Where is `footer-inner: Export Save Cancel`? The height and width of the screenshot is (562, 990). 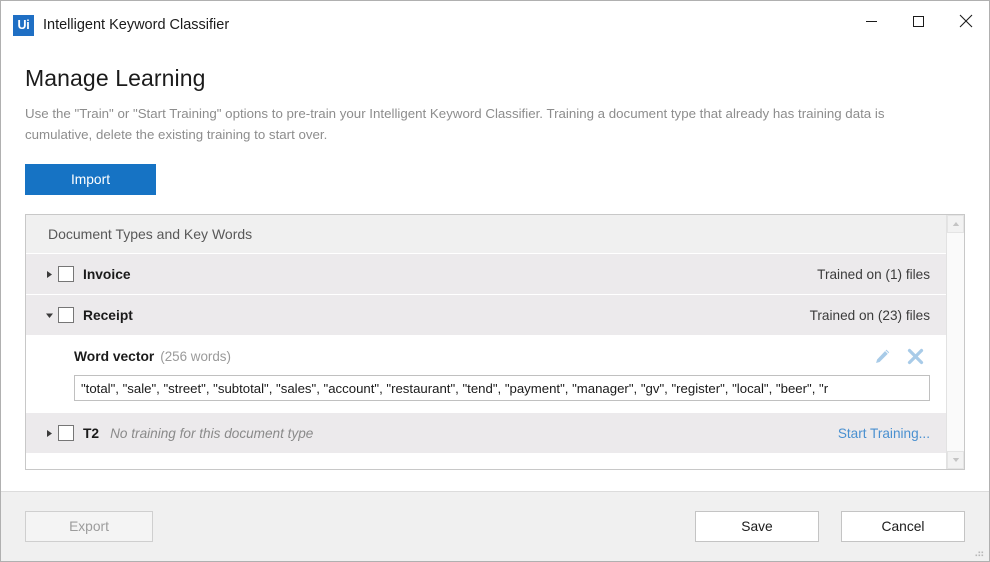
footer-inner: Export Save Cancel is located at coordinates (495, 526).